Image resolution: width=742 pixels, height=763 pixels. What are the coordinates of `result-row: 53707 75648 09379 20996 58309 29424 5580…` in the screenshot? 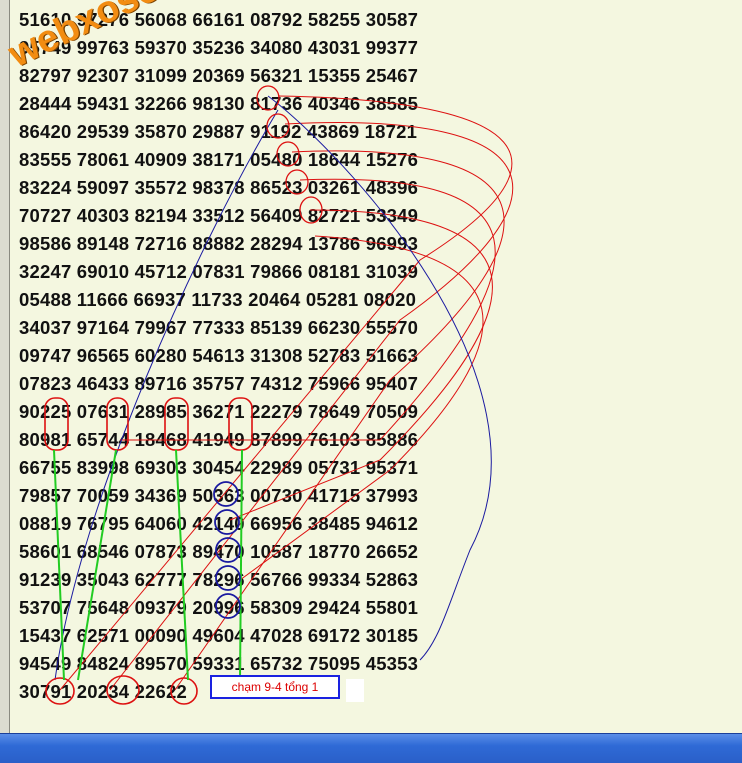 It's located at (219, 607).